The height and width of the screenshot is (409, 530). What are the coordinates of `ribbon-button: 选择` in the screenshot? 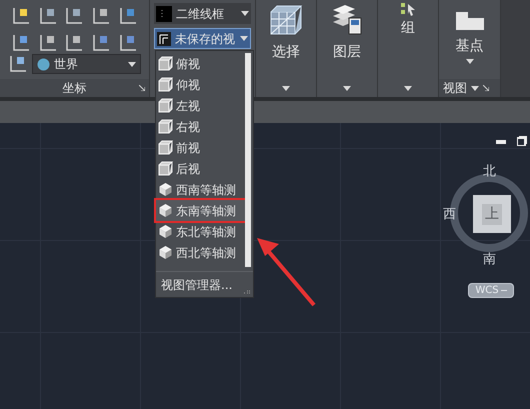 It's located at (286, 31).